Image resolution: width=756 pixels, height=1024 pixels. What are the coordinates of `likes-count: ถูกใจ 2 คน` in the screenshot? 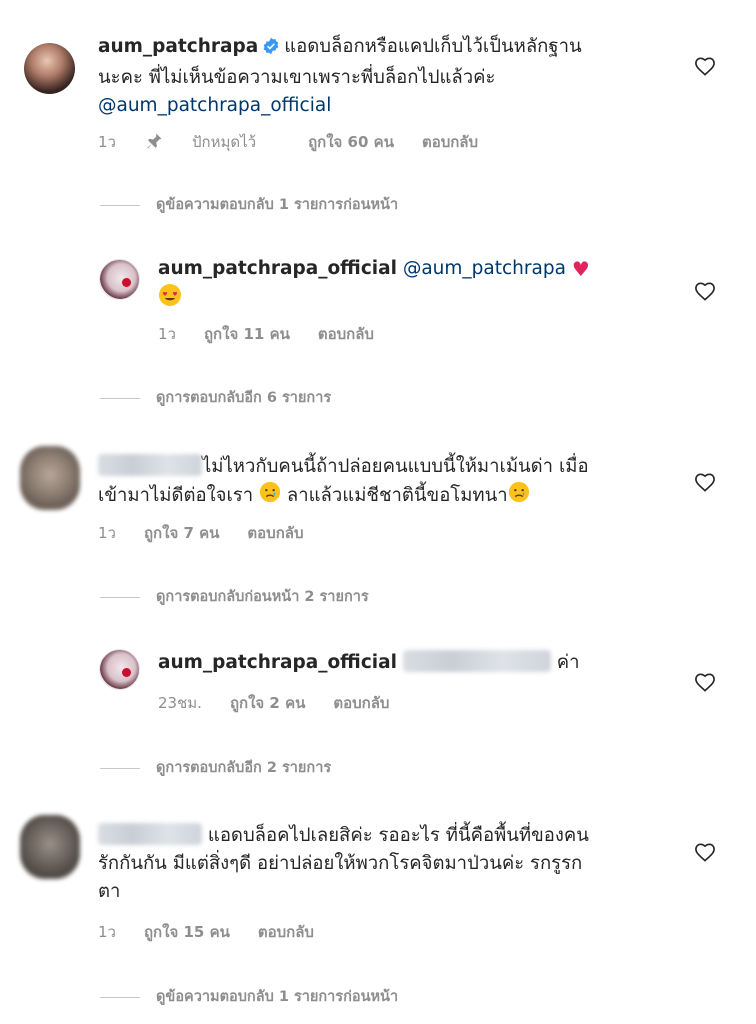 It's located at (267, 703).